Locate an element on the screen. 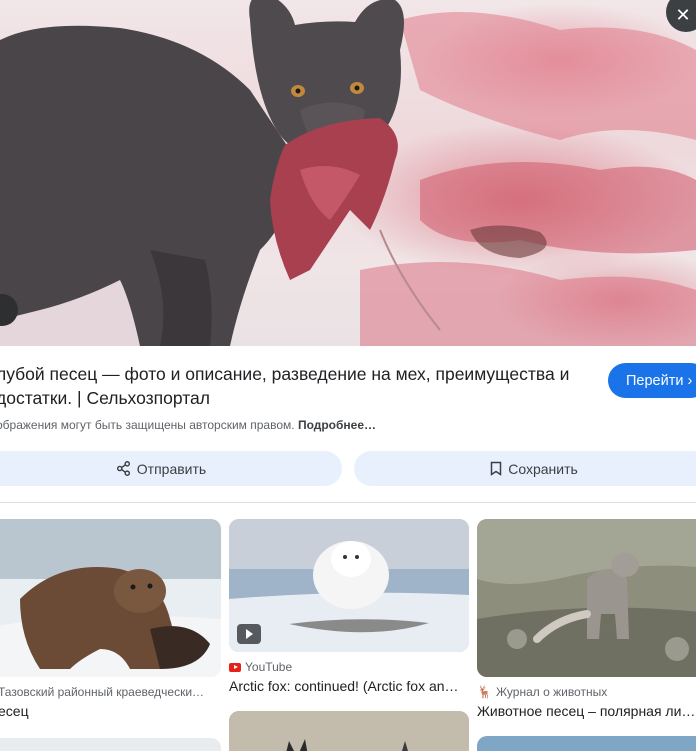  share-label: Отправить is located at coordinates (171, 468).